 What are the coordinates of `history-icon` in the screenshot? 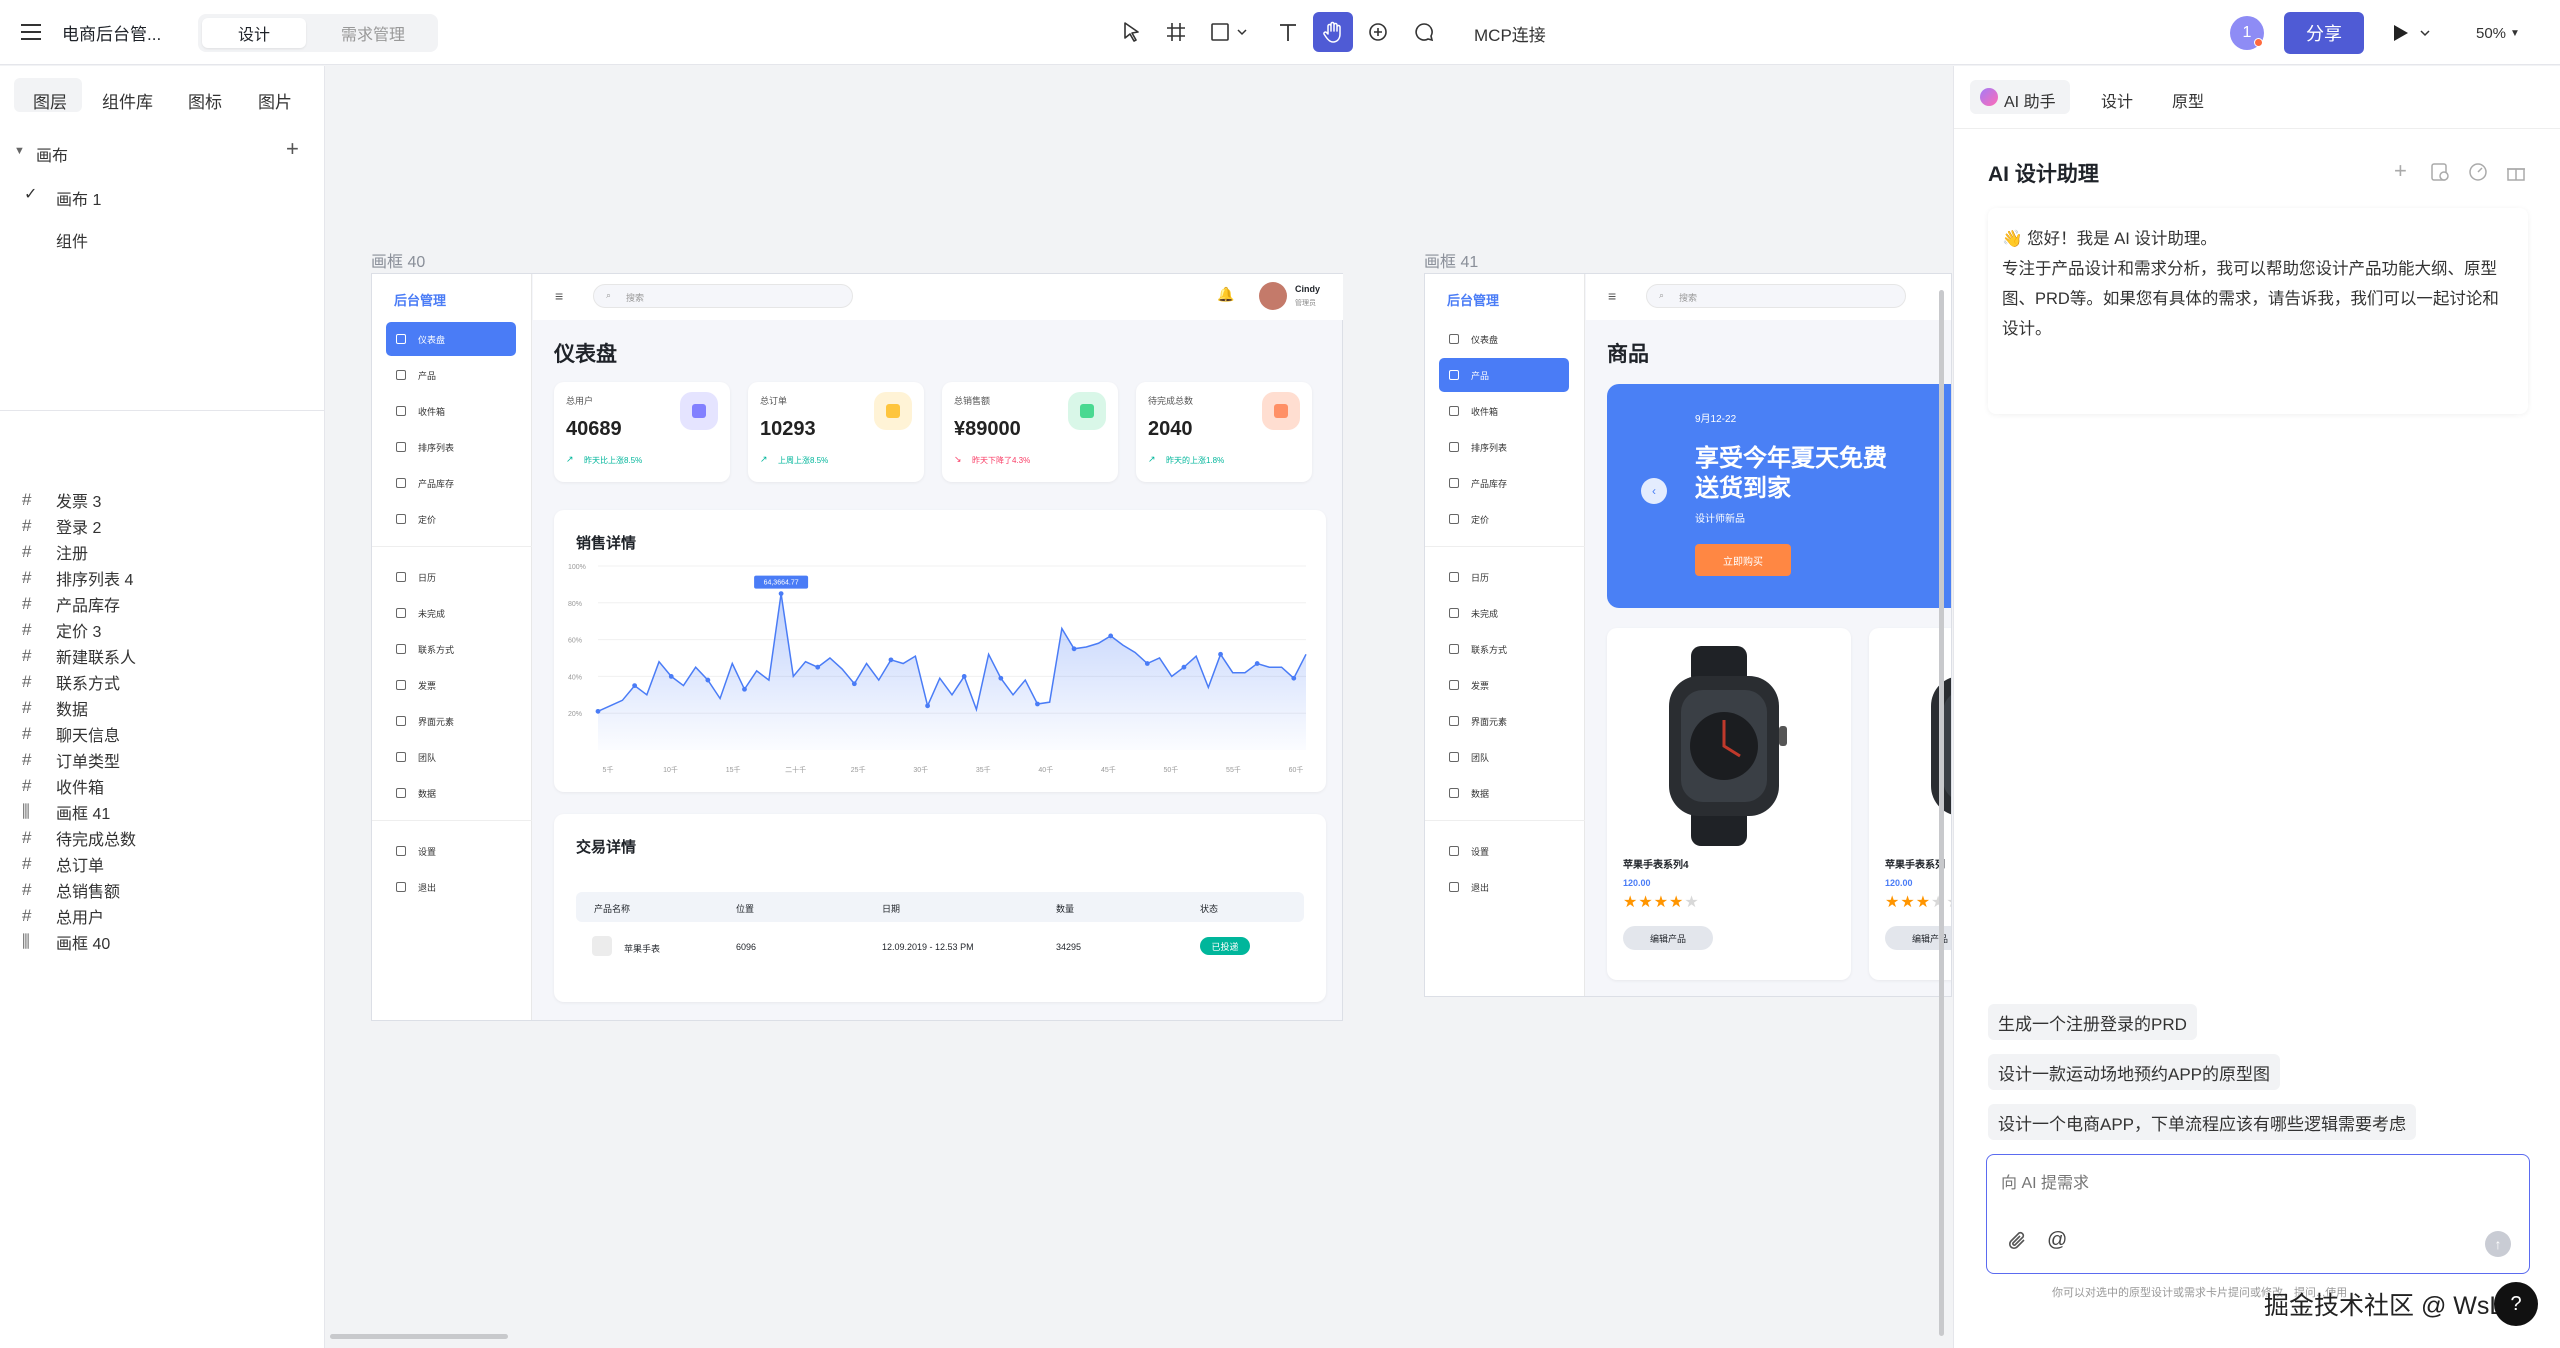 It's located at (2440, 172).